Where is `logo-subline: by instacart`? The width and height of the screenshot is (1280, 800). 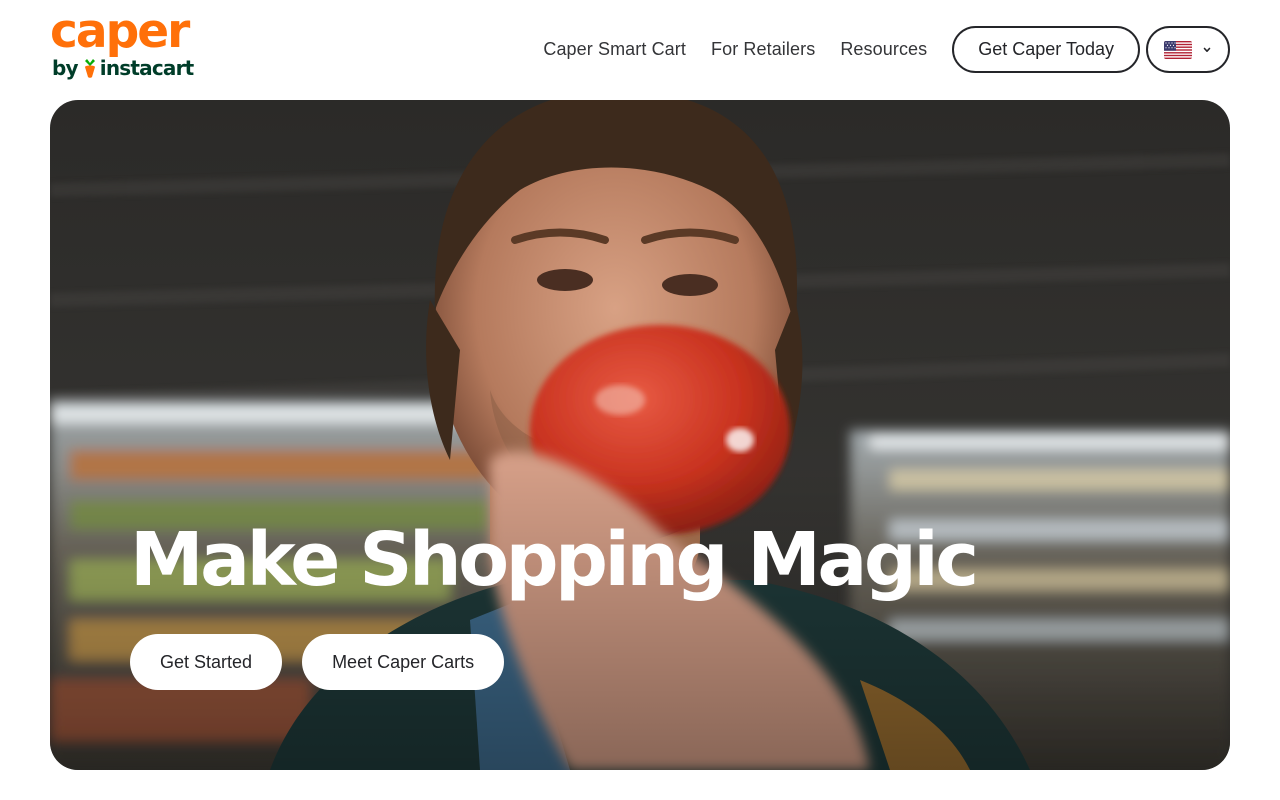 logo-subline: by instacart is located at coordinates (123, 68).